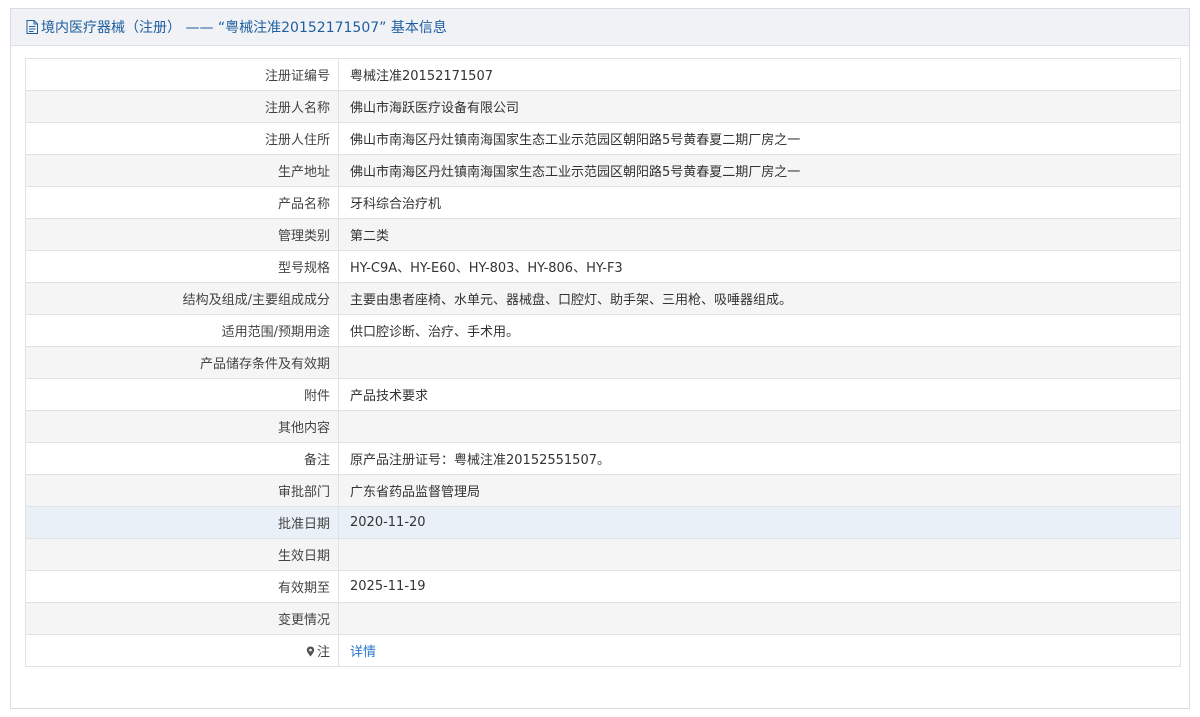 The image size is (1200, 717). I want to click on field-label: 其他内容, so click(182, 426).